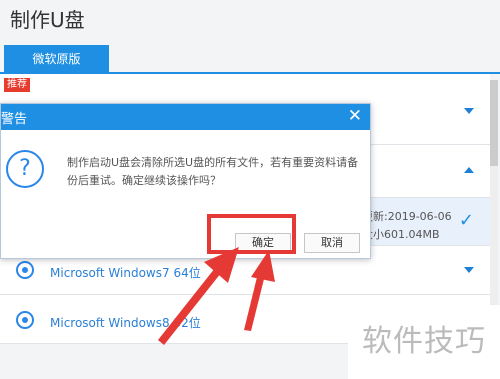 The height and width of the screenshot is (379, 500). Describe the element at coordinates (466, 220) in the screenshot. I see `check-icon: ✓` at that location.